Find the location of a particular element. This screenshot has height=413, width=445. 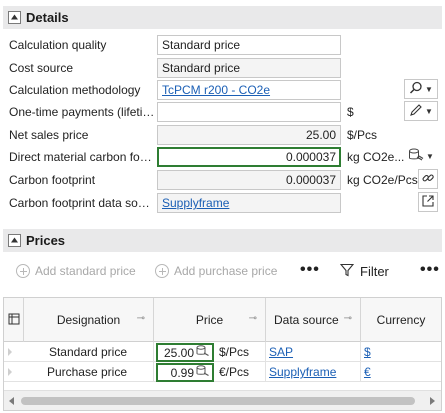

column-title: Price is located at coordinates (209, 320).